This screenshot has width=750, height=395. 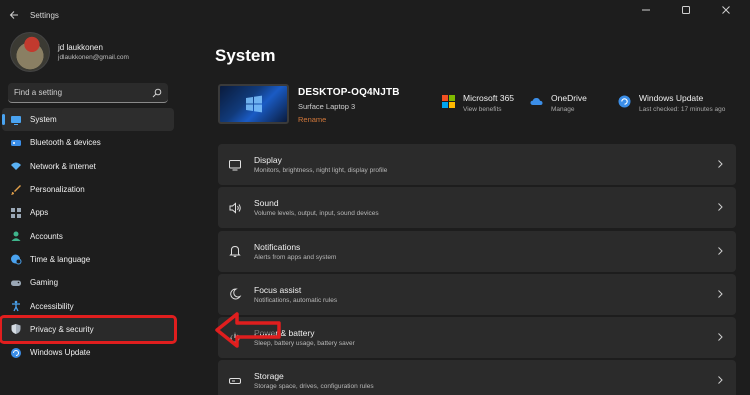 I want to click on status-title: Microsoft 365, so click(x=489, y=98).